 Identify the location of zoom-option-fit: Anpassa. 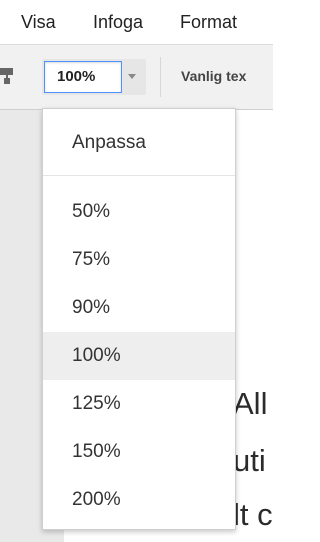
(139, 143).